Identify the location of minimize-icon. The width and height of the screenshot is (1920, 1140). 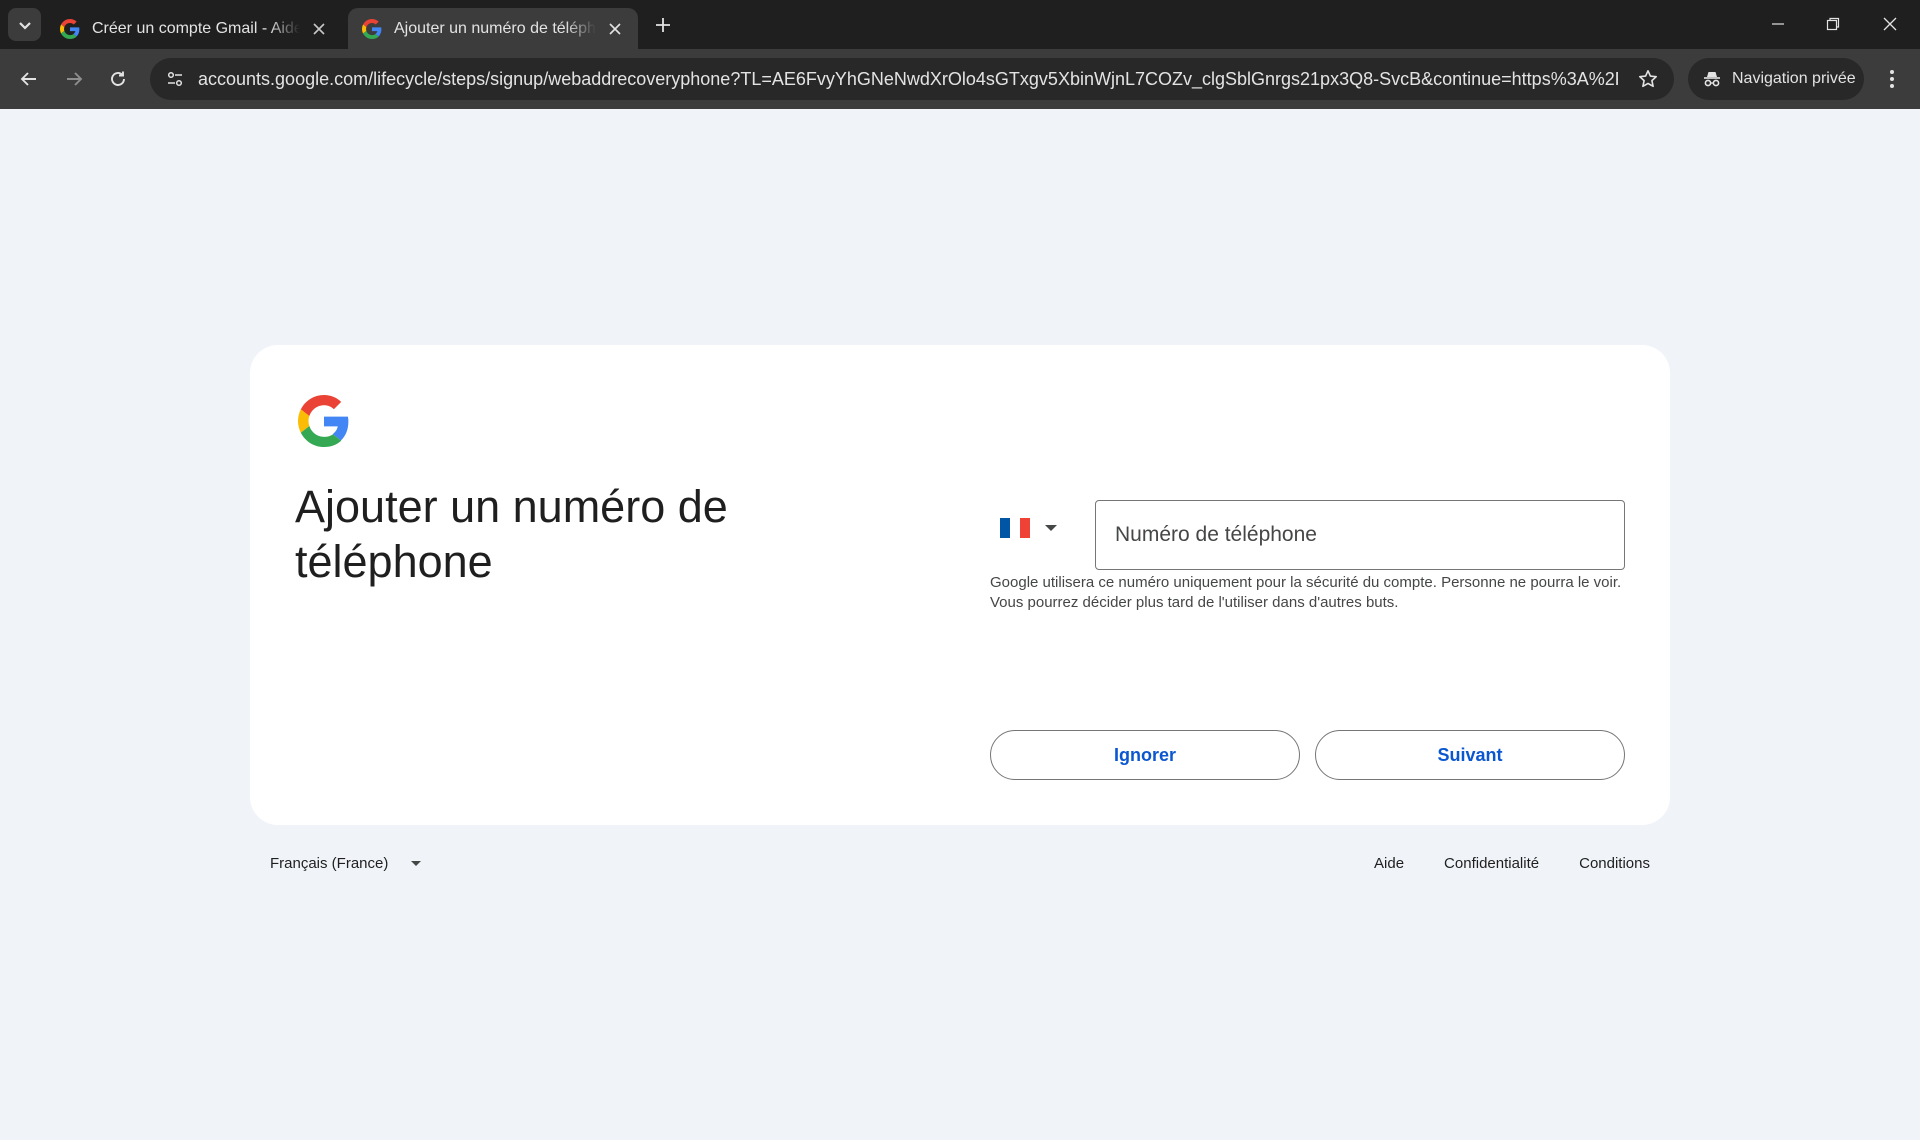
(1778, 24).